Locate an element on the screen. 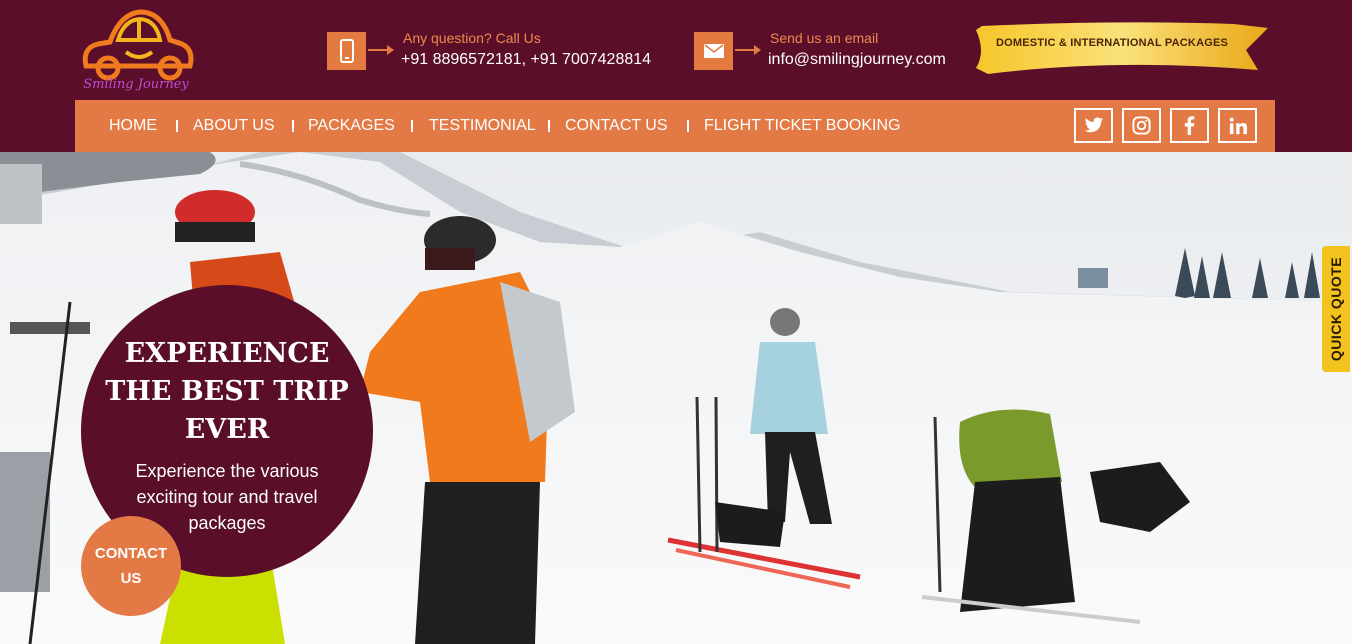 The image size is (1352, 644). packages-ribbon: DOMESTIC & INTERNATIONAL PACKAGES is located at coordinates (1122, 49).